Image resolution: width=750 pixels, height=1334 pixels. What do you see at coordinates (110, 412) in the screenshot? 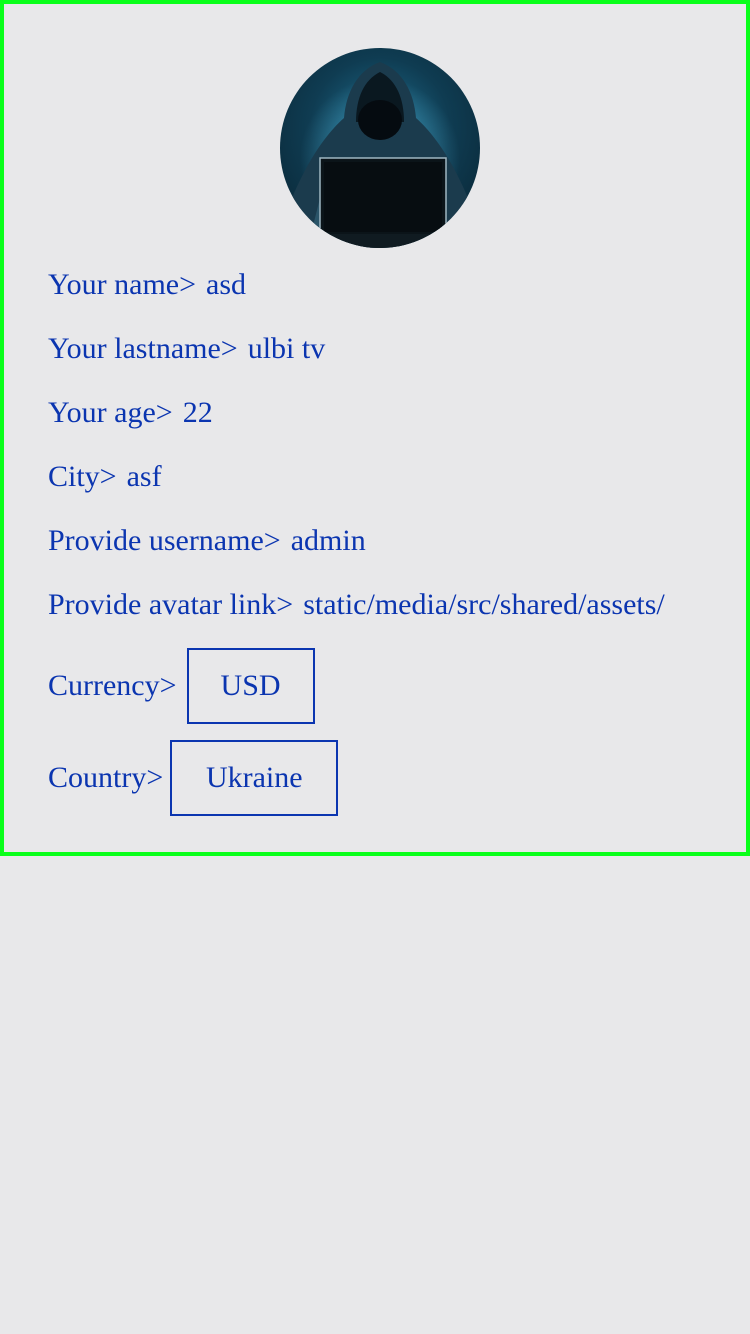
I see `age-label: Your age>` at bounding box center [110, 412].